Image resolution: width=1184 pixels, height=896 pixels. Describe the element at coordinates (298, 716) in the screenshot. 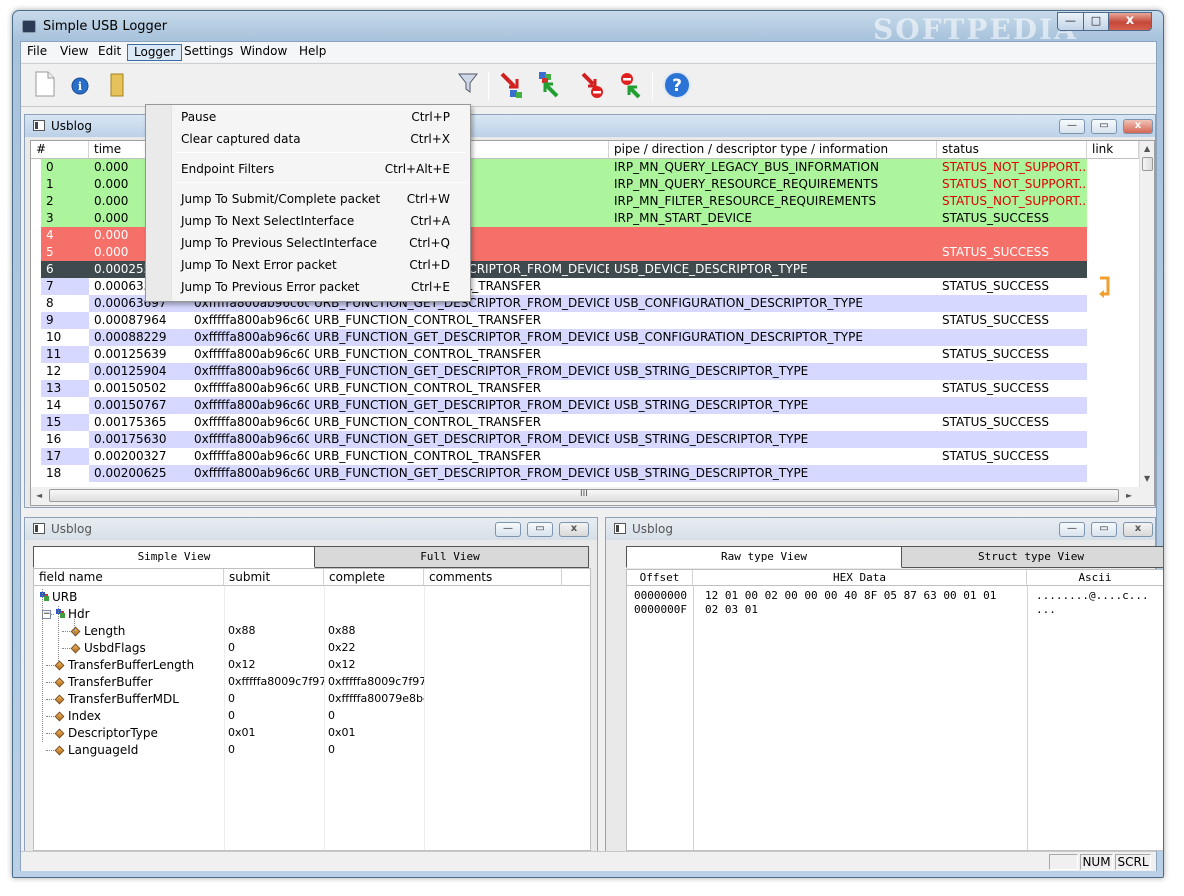

I see `field-row: Index 0 0` at that location.